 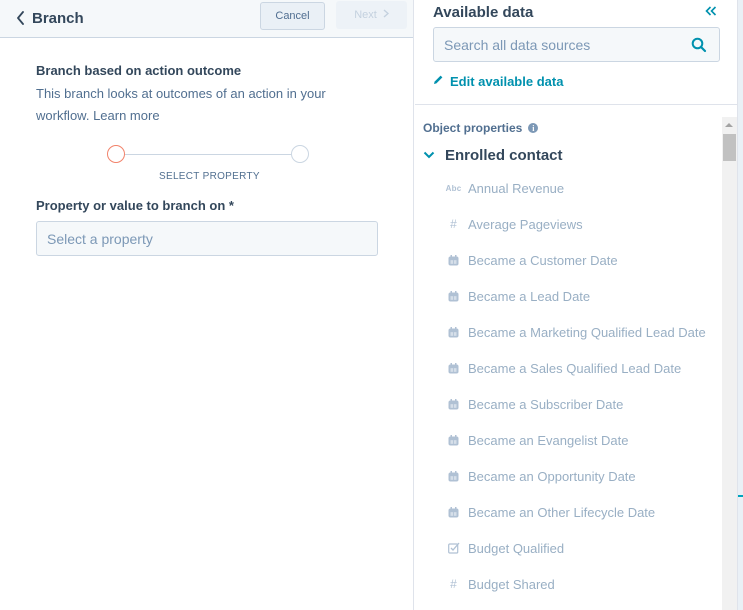 I want to click on search-icon, so click(x=699, y=45).